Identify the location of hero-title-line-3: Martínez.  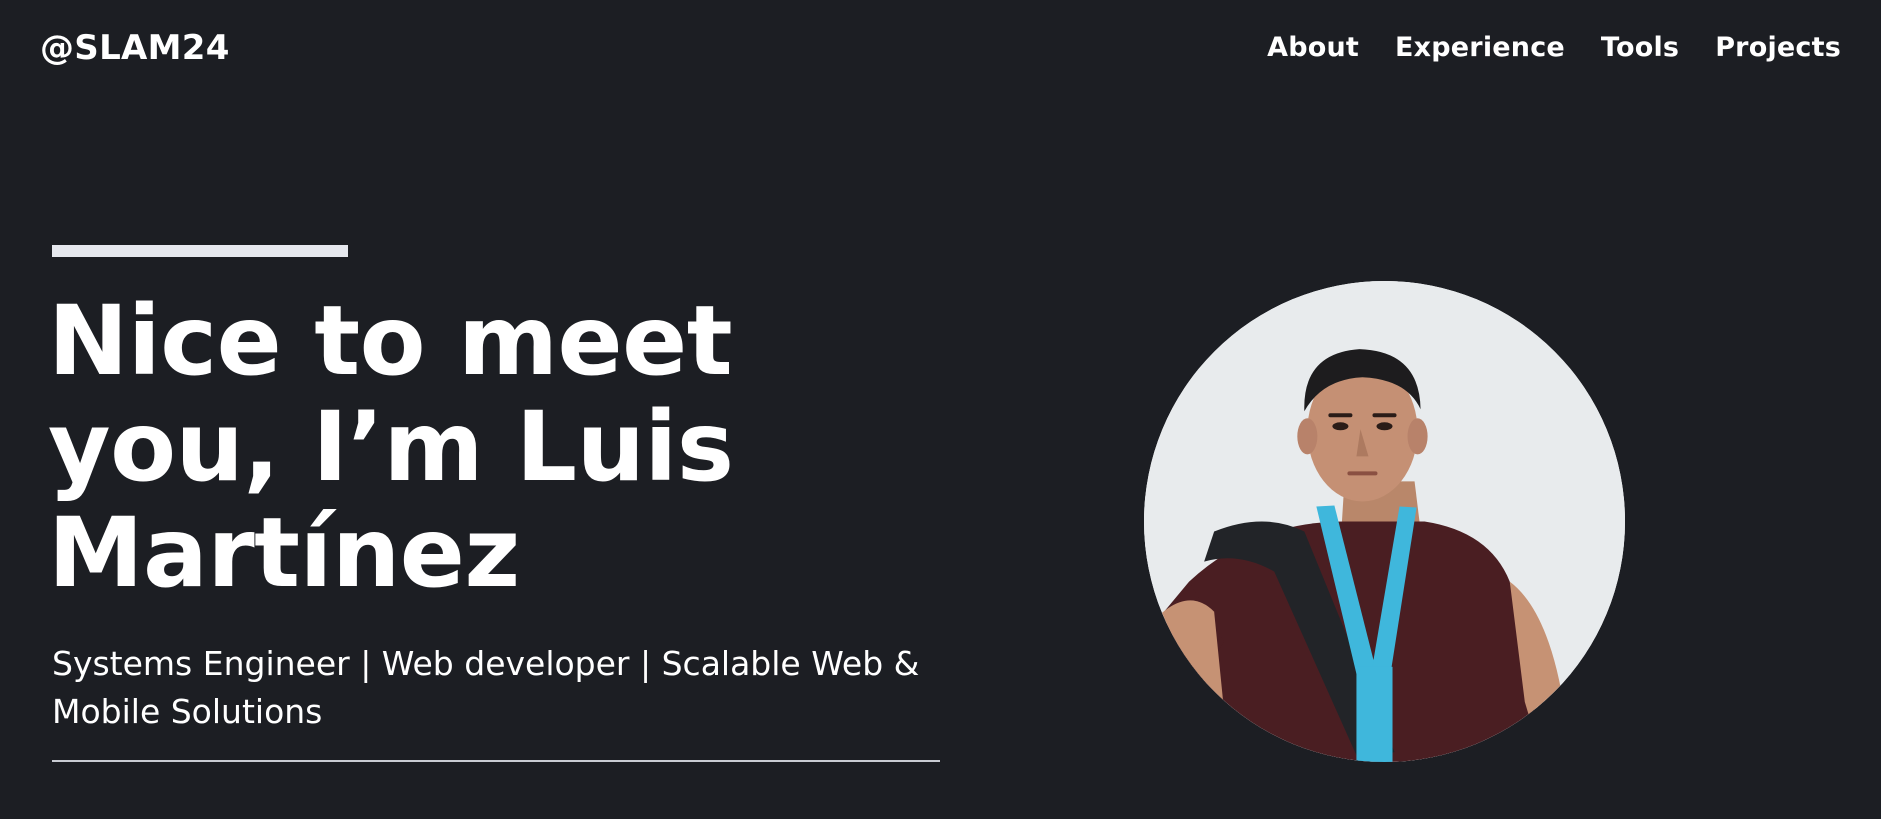
(284, 553).